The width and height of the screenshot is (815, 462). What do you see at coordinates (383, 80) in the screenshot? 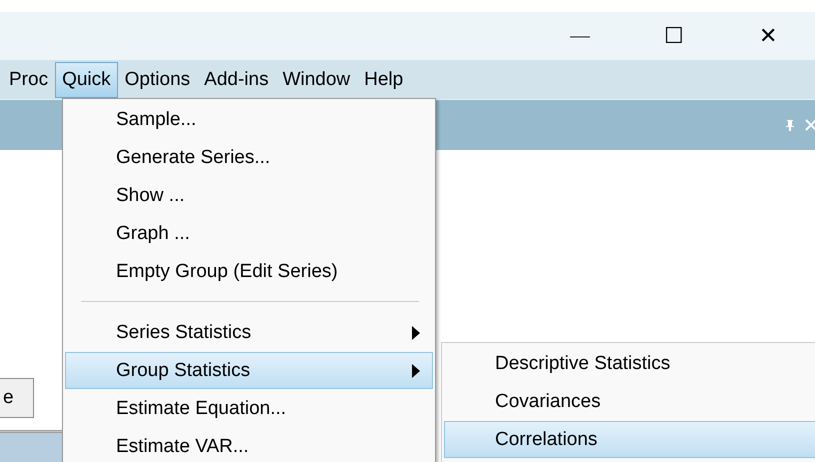
I see `menu-bar-item: Help` at bounding box center [383, 80].